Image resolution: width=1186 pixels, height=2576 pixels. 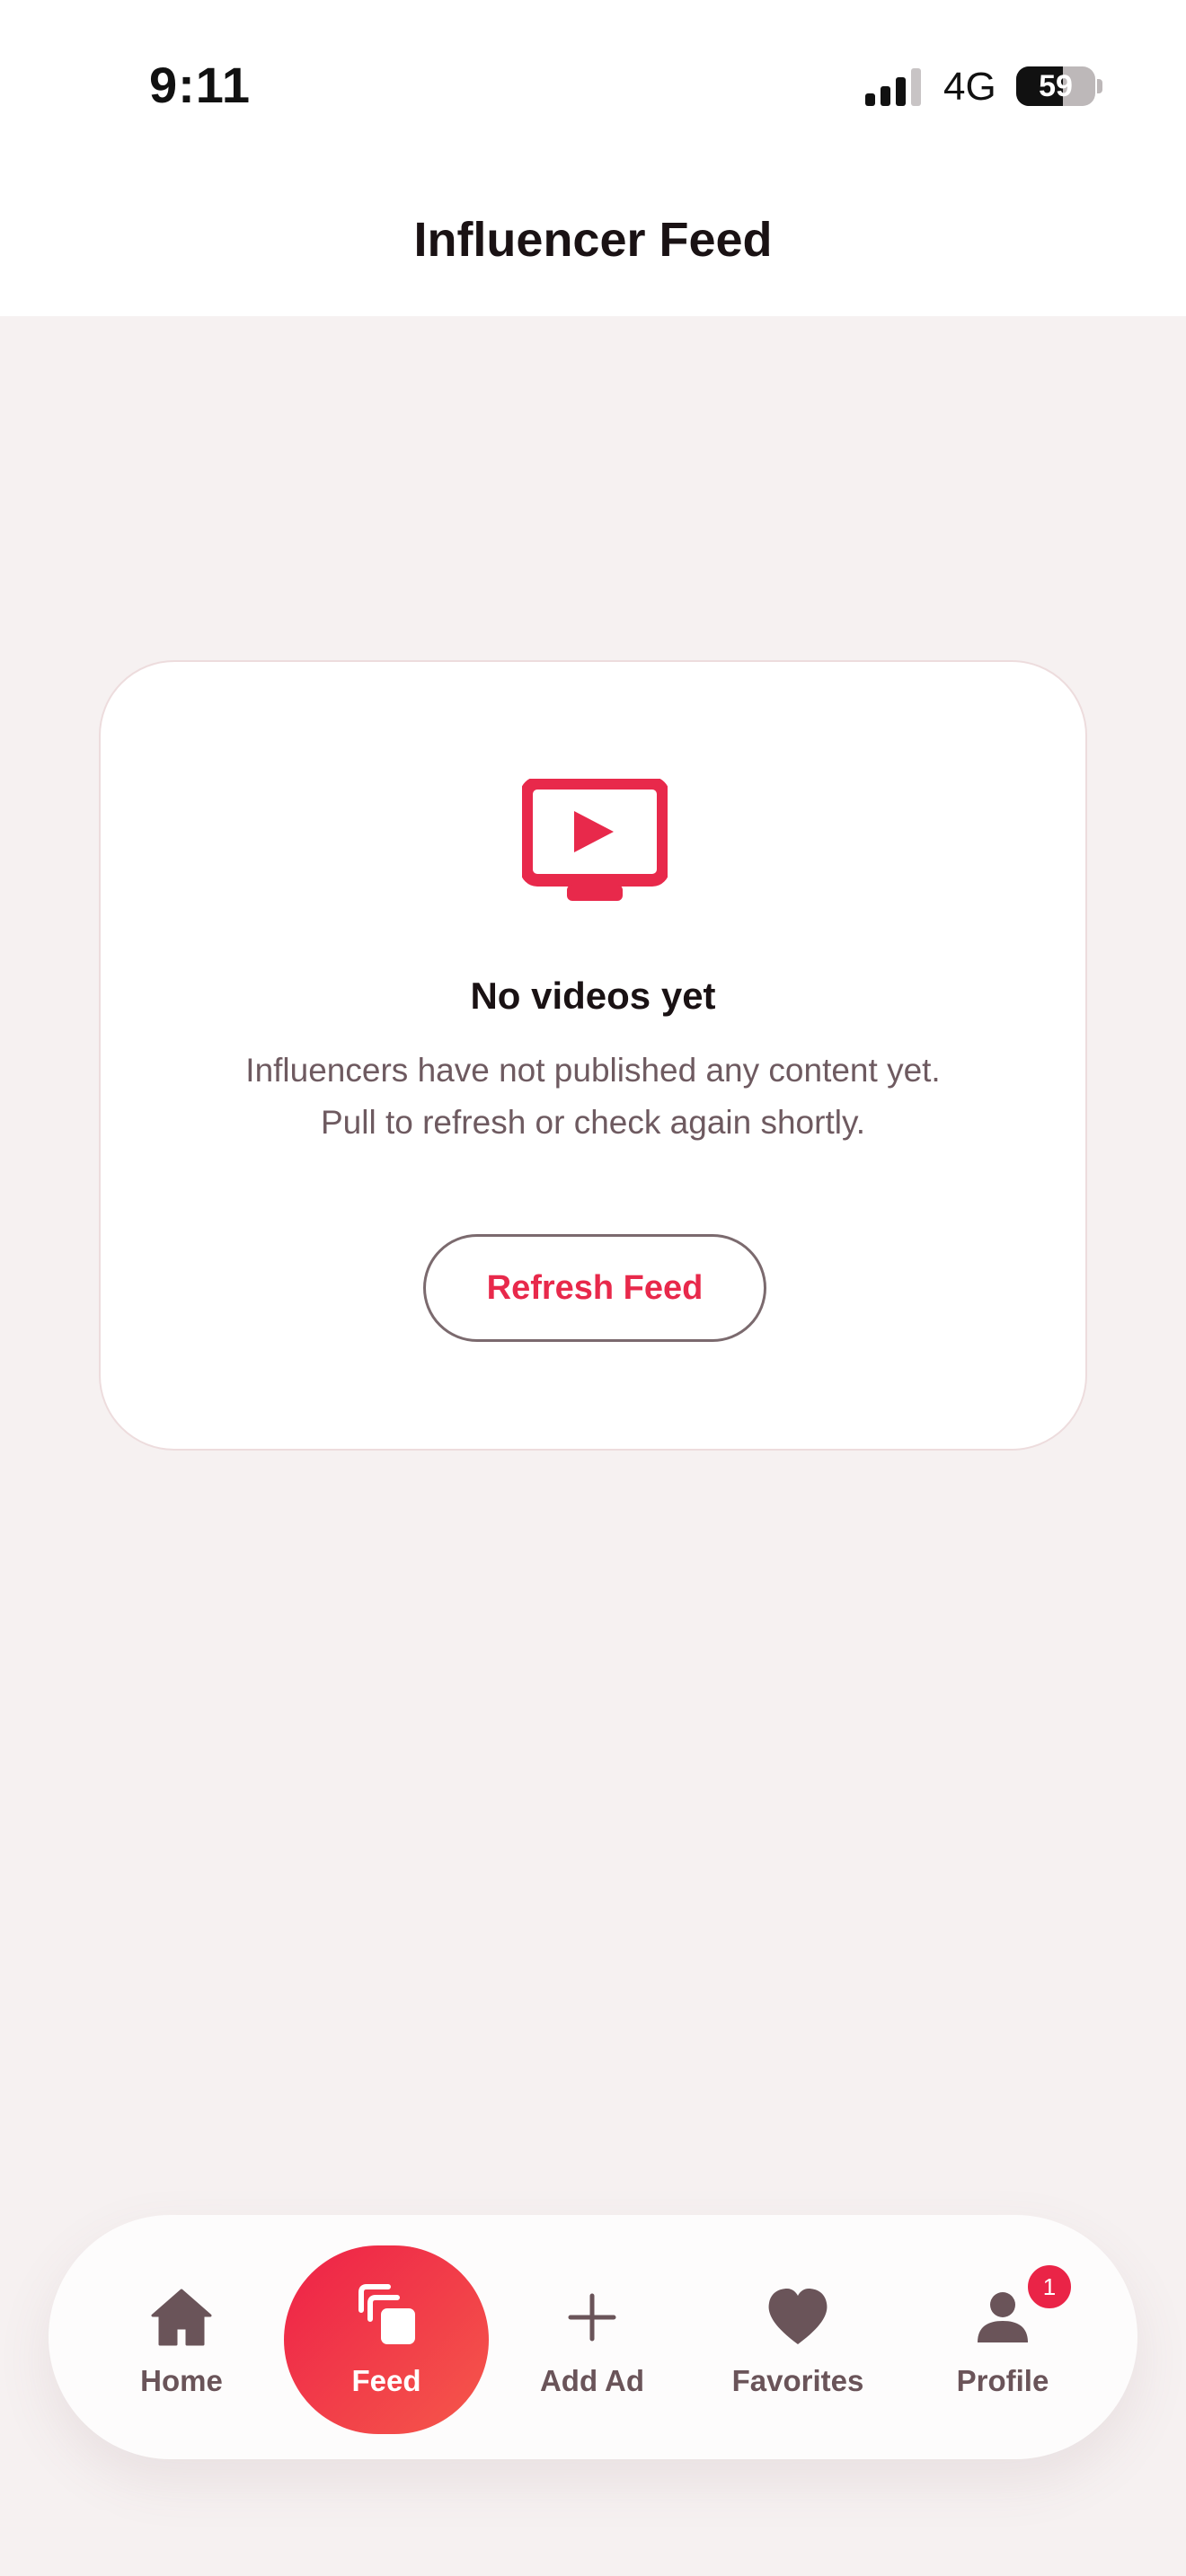 I want to click on bottom-tab-bar: Home Feed Add Ad Favorites 1 Profile, so click(x=593, y=2337).